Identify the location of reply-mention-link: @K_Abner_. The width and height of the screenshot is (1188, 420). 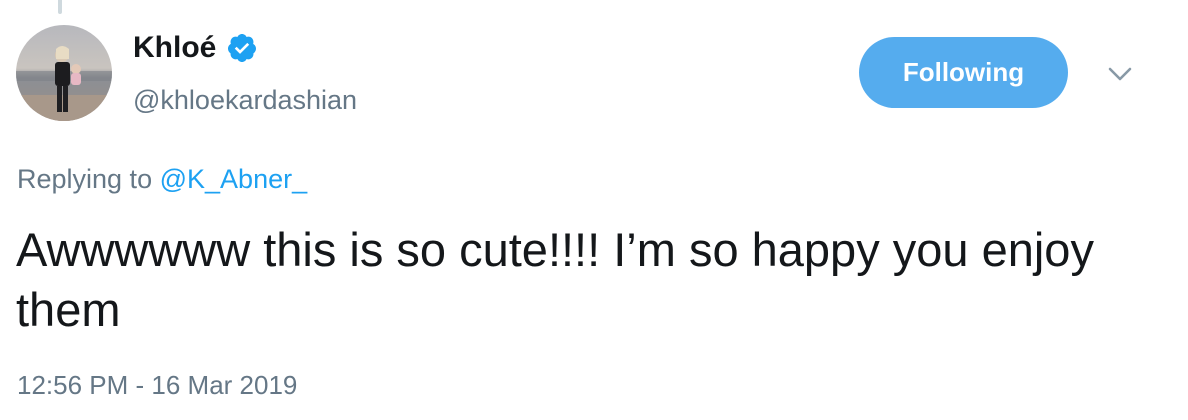
(234, 179).